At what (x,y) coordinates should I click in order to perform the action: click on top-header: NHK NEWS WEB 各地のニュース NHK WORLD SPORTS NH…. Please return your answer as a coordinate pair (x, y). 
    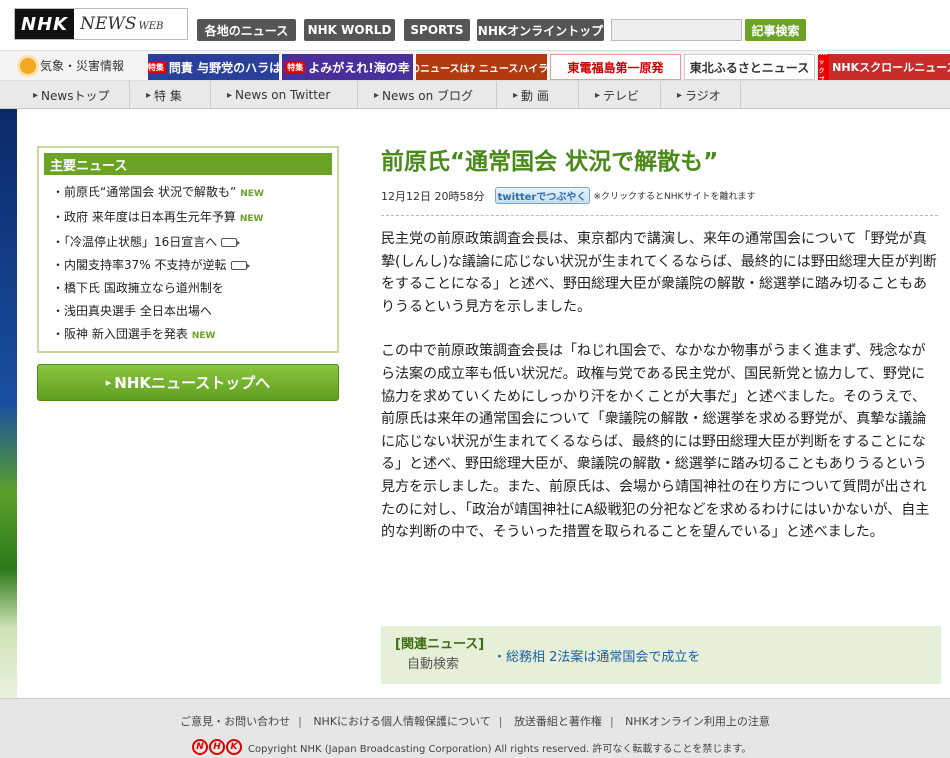
    Looking at the image, I should click on (475, 25).